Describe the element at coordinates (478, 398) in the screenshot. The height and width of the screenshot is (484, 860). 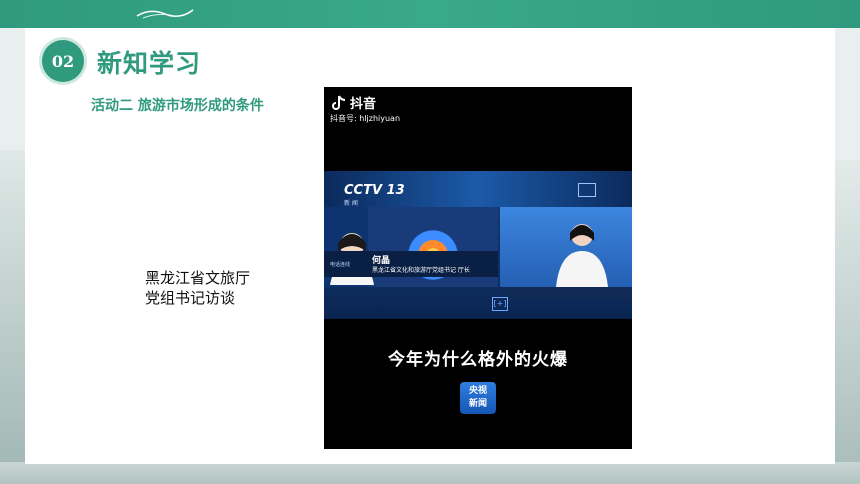
I see `cctv-news-badge: 央视 新闻` at that location.